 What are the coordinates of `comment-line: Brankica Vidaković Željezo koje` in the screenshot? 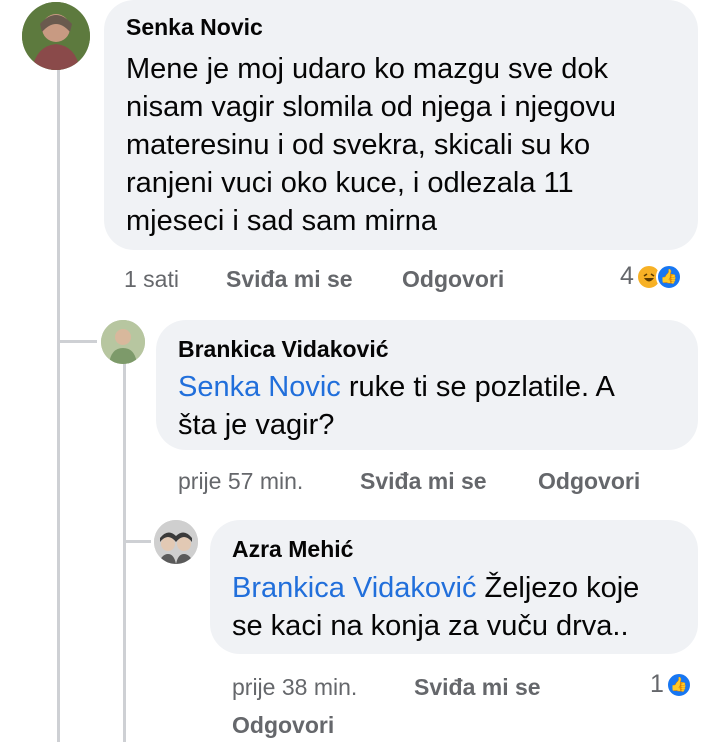 It's located at (462, 588).